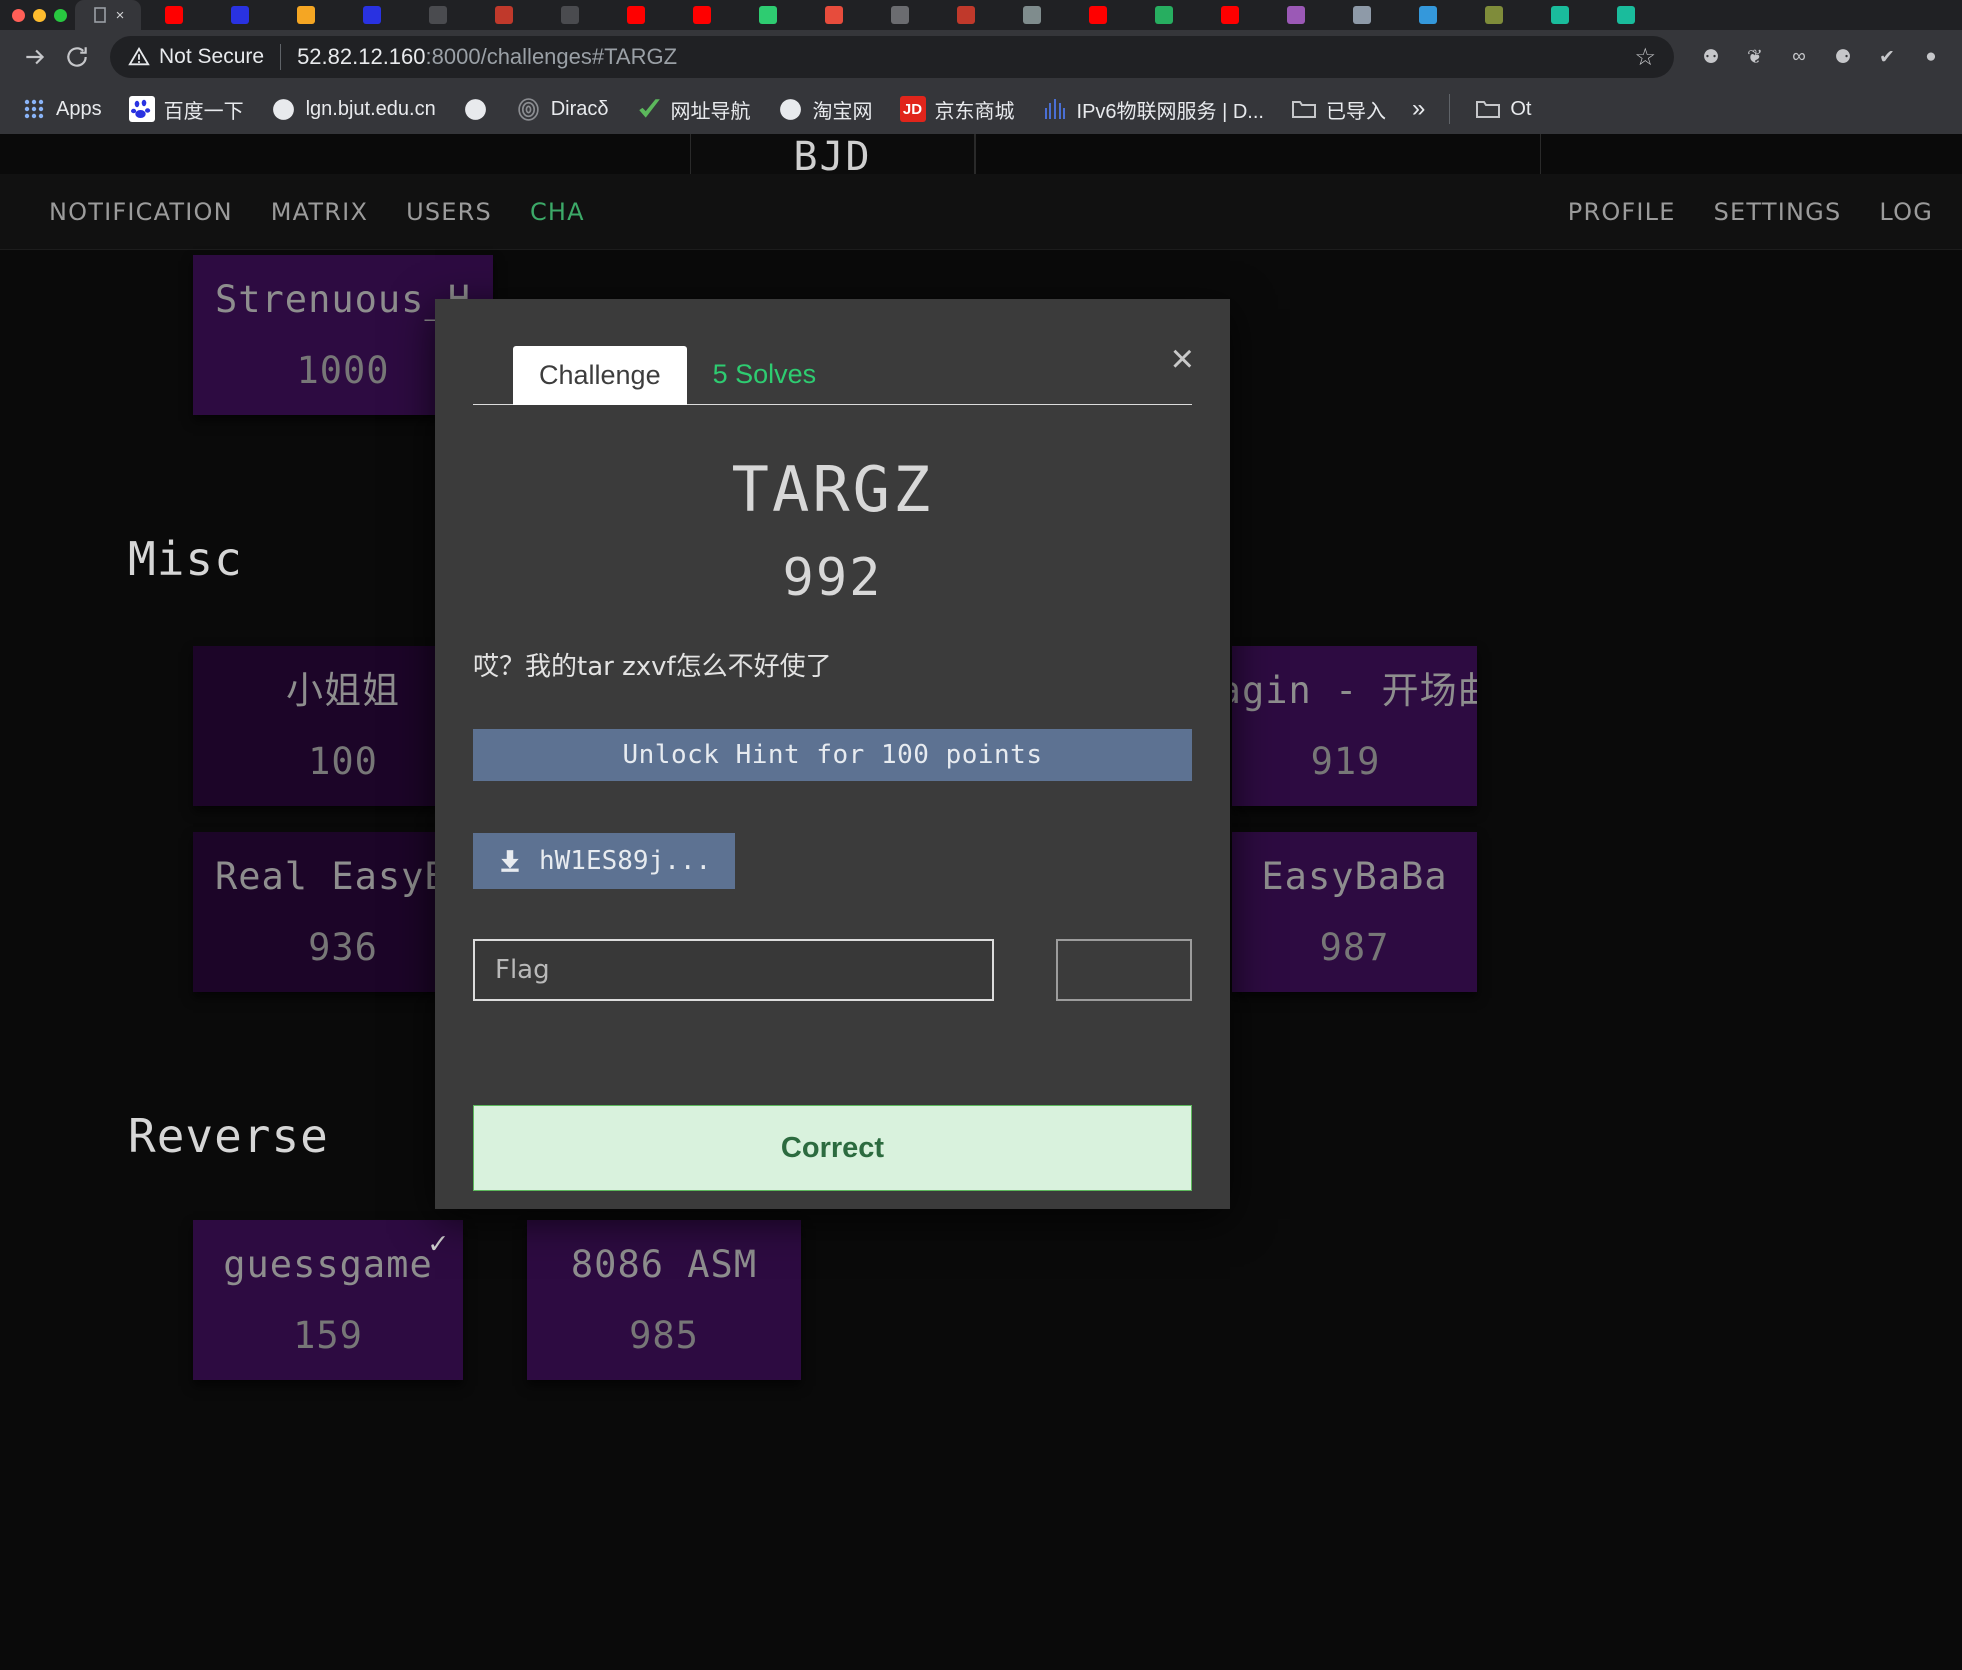 The image size is (1962, 1670). I want to click on submit-flag-button: Correct, so click(832, 1148).